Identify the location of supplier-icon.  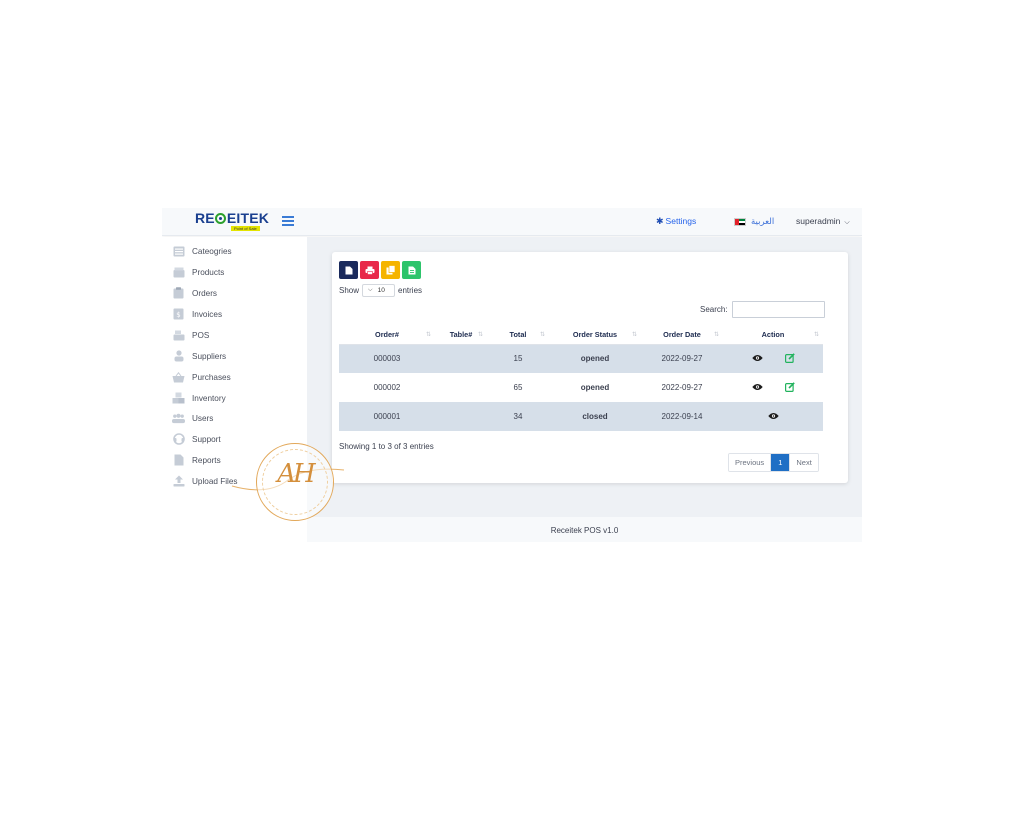
(178, 356).